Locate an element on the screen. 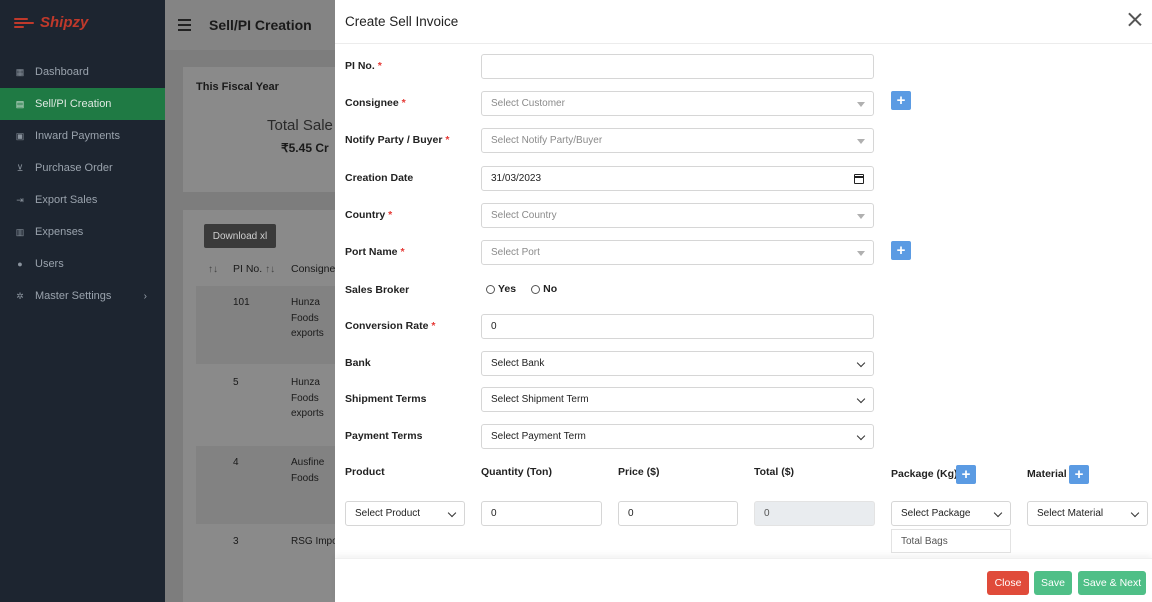 The image size is (1152, 602). table-cell-pi: 5 is located at coordinates (236, 382).